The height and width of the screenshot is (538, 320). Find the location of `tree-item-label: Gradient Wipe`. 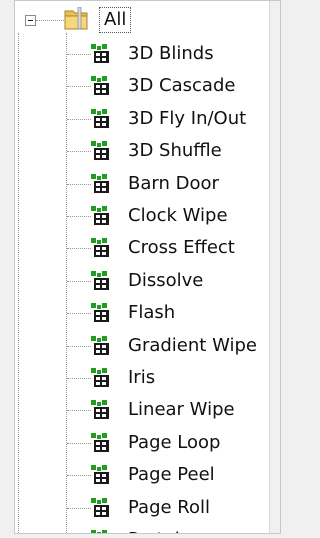

tree-item-label: Gradient Wipe is located at coordinates (192, 345).